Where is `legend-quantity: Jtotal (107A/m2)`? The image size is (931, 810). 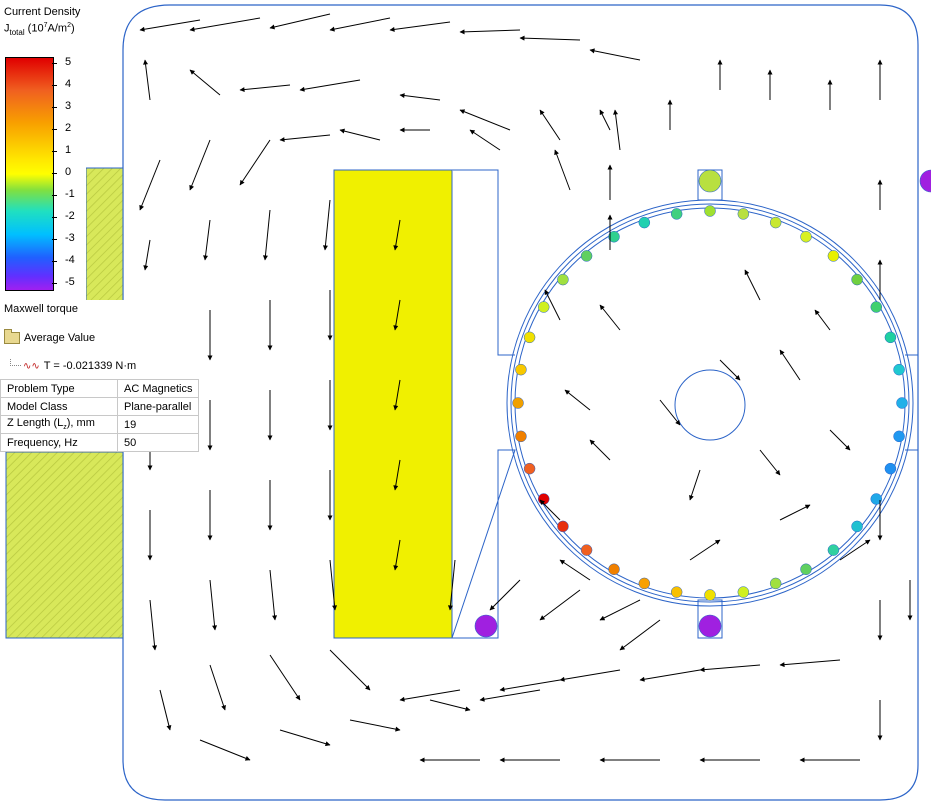 legend-quantity: Jtotal (107A/m2) is located at coordinates (39, 29).